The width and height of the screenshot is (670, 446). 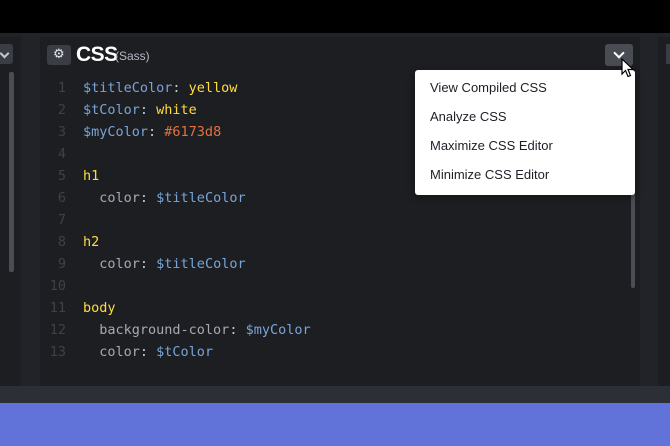 I want to click on code-line: 7, so click(x=320, y=220).